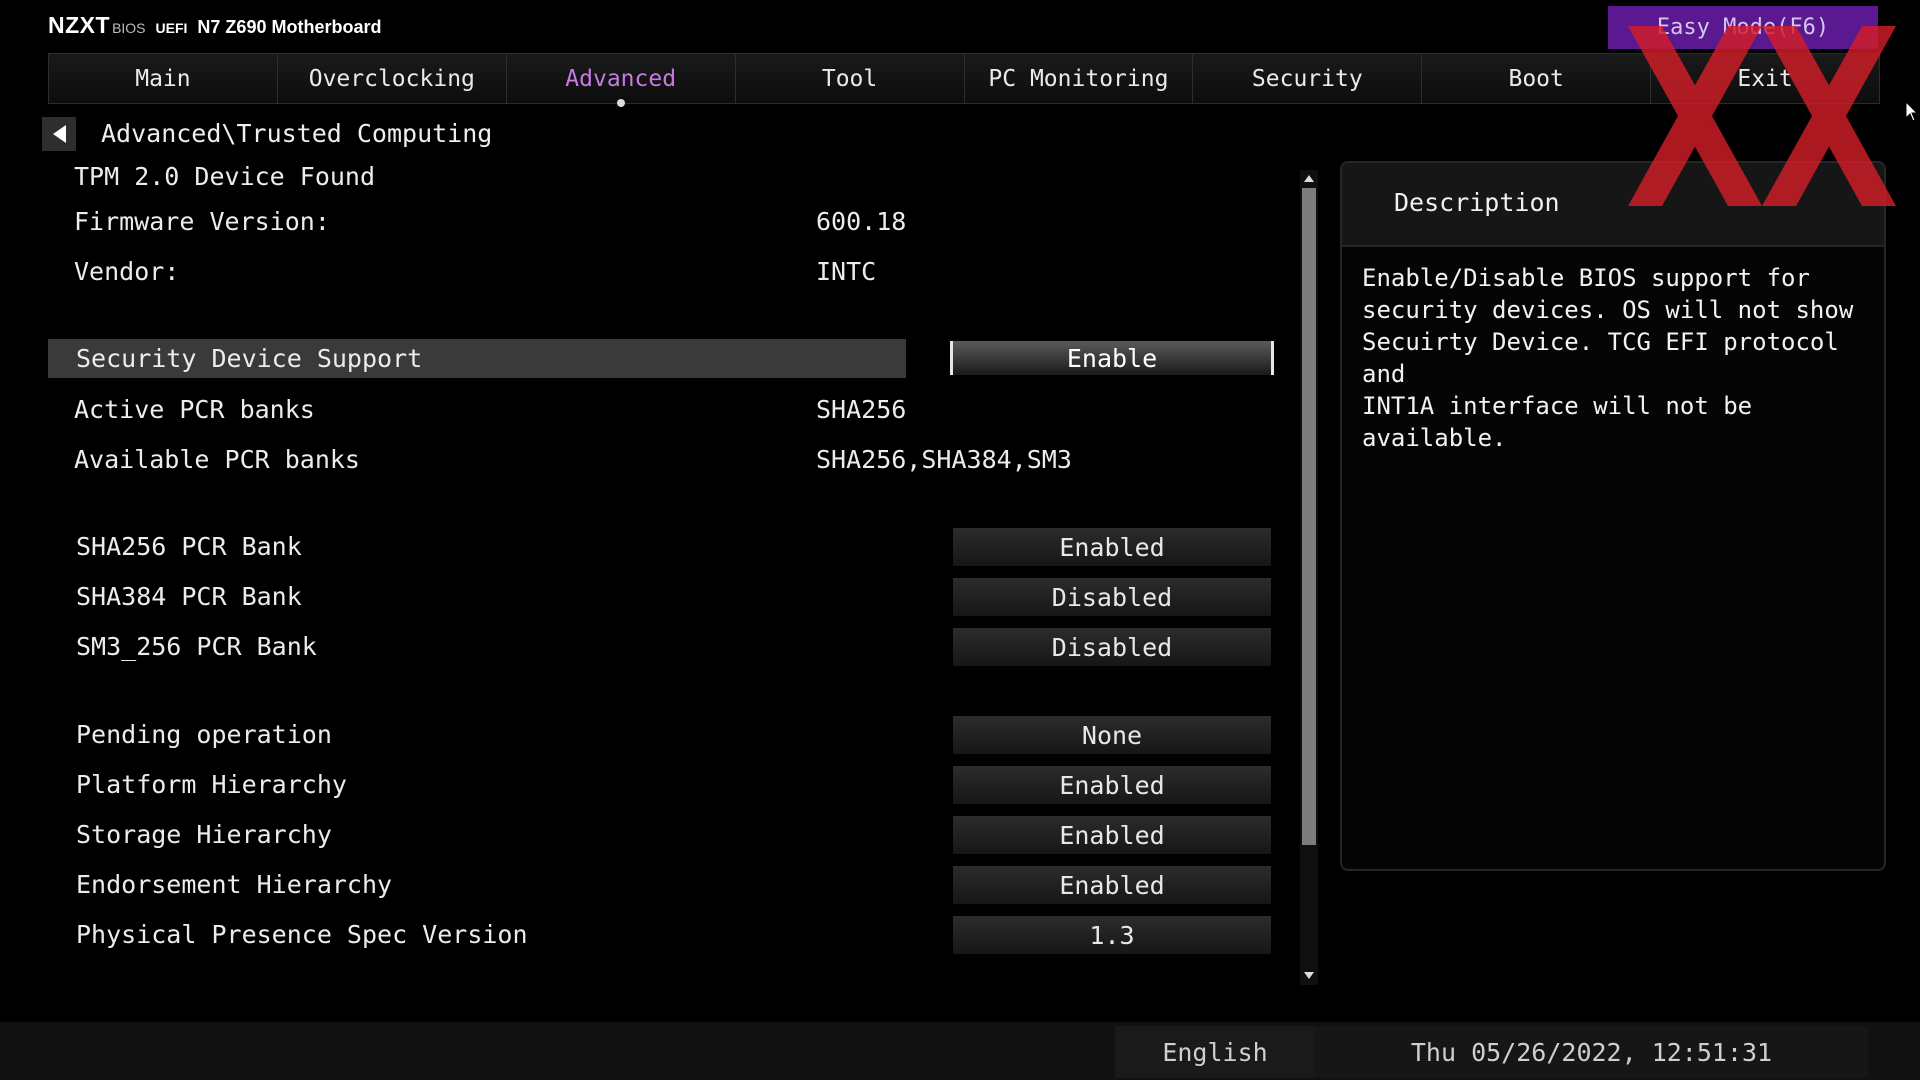 This screenshot has height=1080, width=1920. I want to click on tab-label: Tool, so click(849, 78).